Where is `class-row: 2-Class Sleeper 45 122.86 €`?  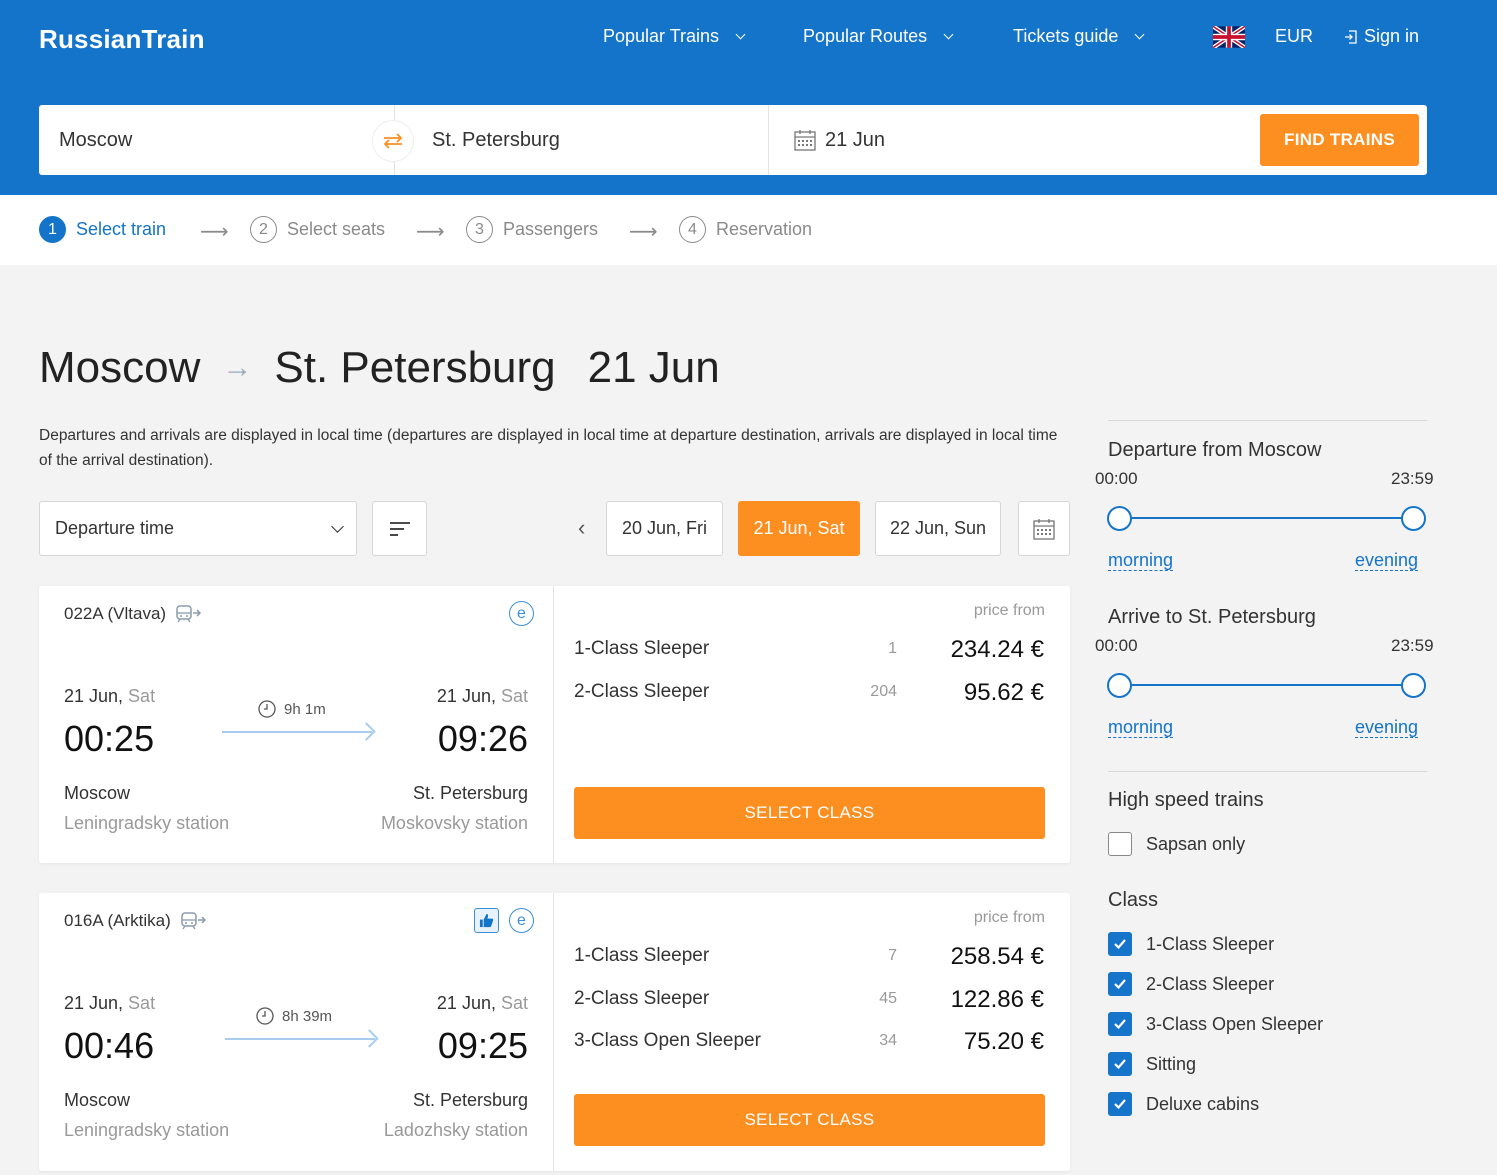 class-row: 2-Class Sleeper 45 122.86 € is located at coordinates (809, 1002).